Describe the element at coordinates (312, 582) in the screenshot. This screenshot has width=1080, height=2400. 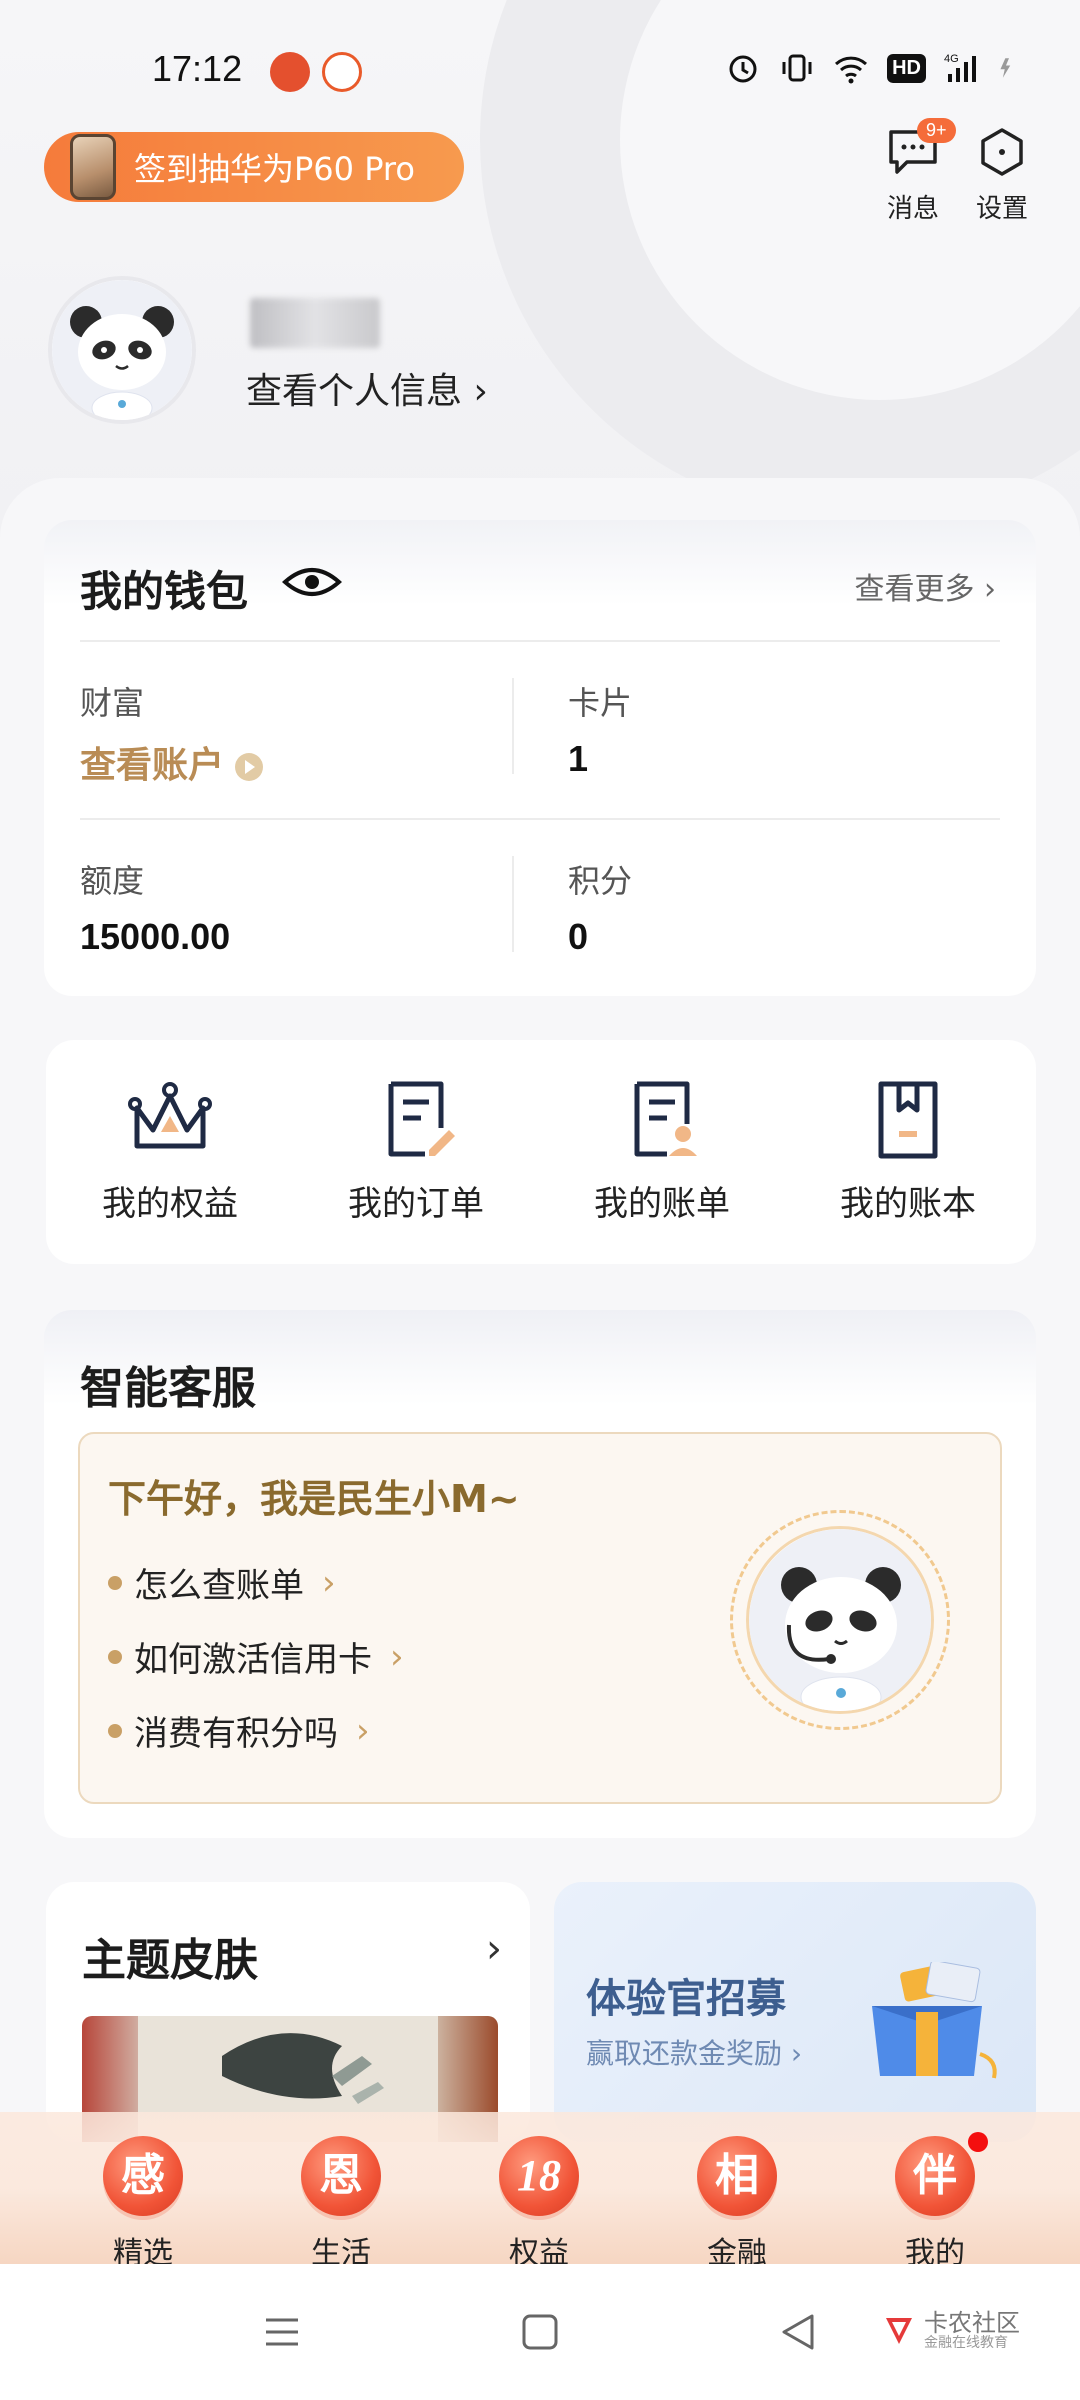
I see `eye-icon` at that location.